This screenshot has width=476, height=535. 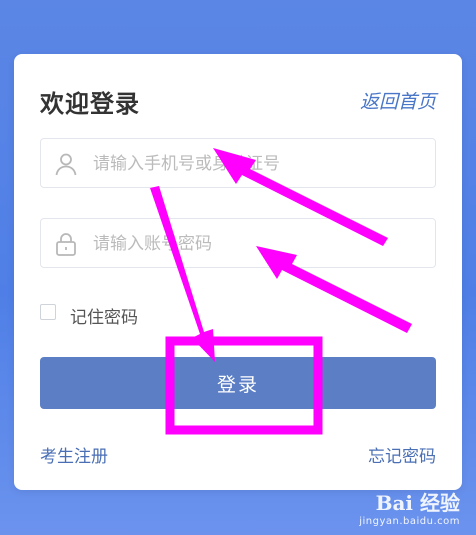 I want to click on watermark: Bai 经验 jingyan.baidu.com, so click(x=409, y=507).